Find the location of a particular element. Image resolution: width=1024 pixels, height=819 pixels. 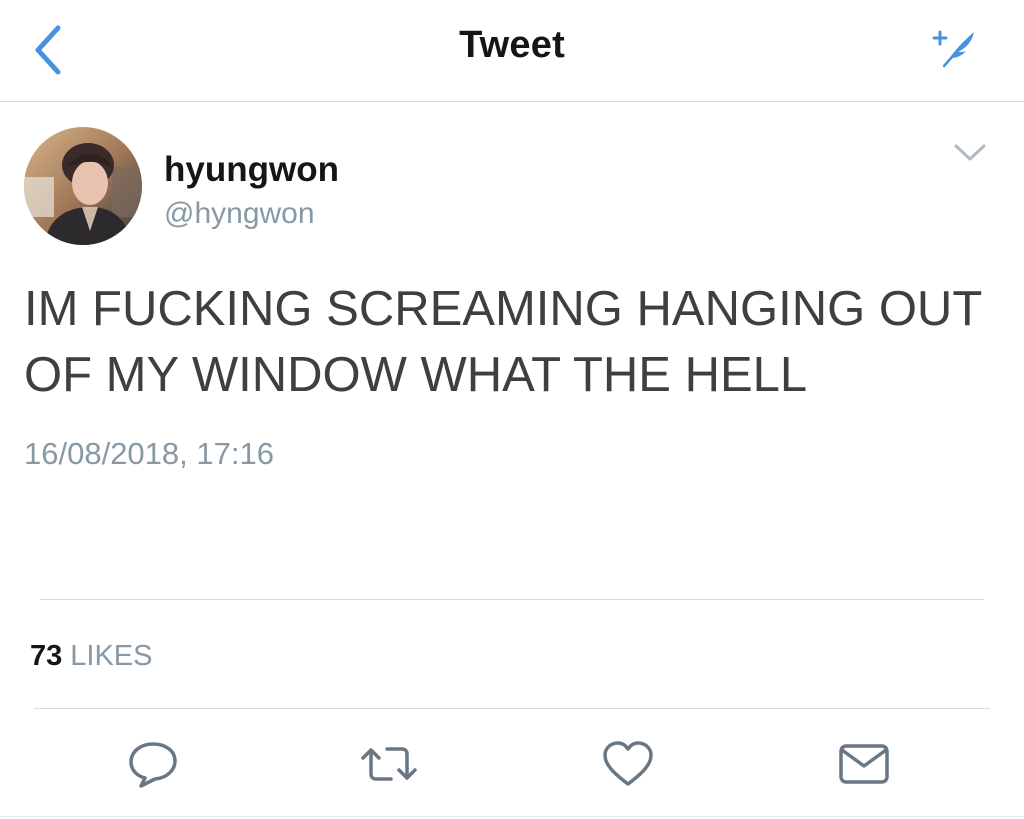

envelope-icon is located at coordinates (864, 764).